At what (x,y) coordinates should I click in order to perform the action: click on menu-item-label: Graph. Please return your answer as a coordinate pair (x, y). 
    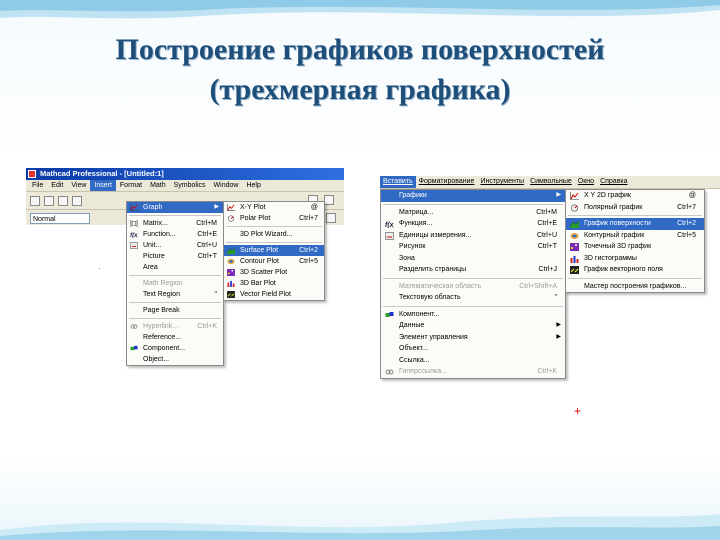
    Looking at the image, I should click on (153, 207).